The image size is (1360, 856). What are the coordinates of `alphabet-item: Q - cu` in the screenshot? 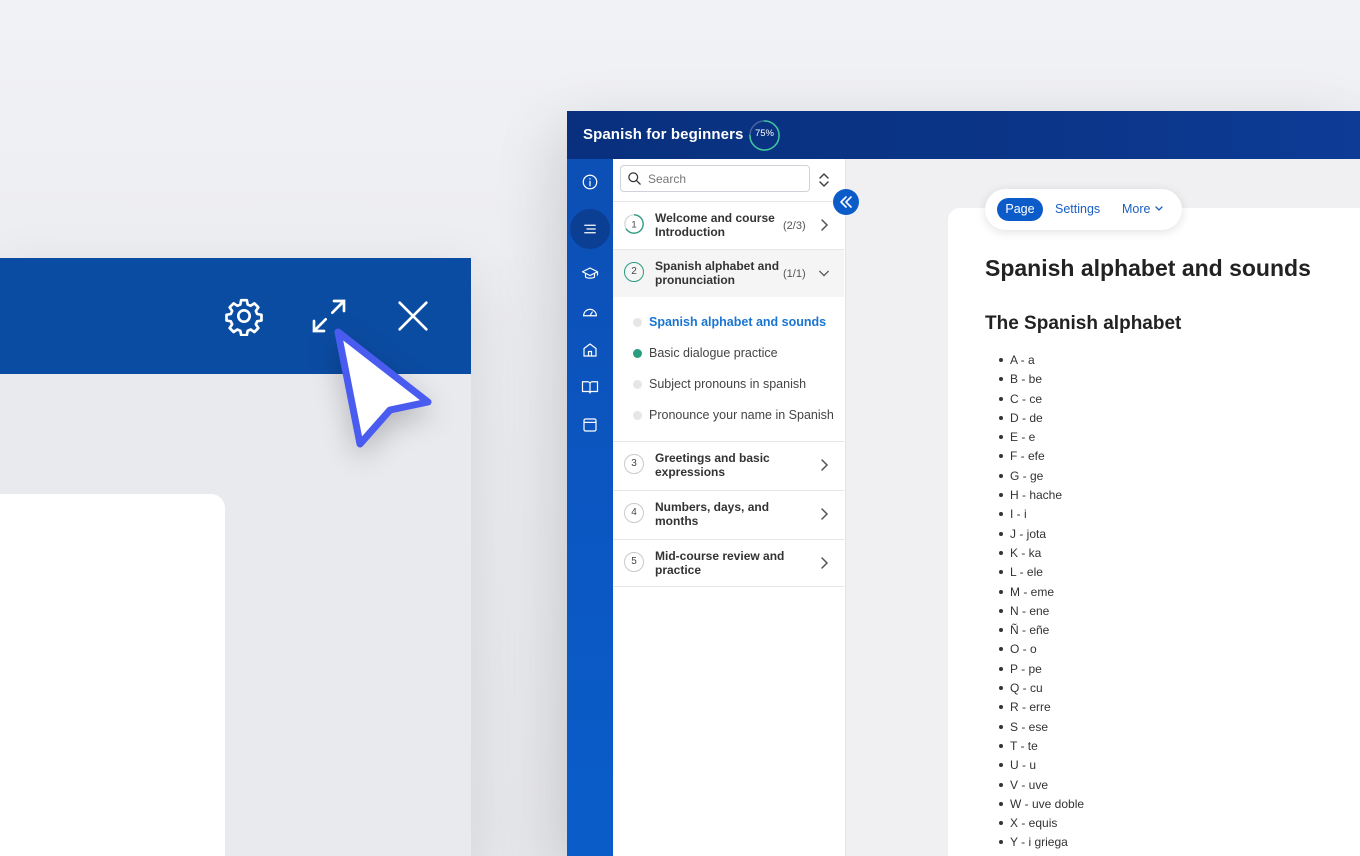 It's located at (1034, 689).